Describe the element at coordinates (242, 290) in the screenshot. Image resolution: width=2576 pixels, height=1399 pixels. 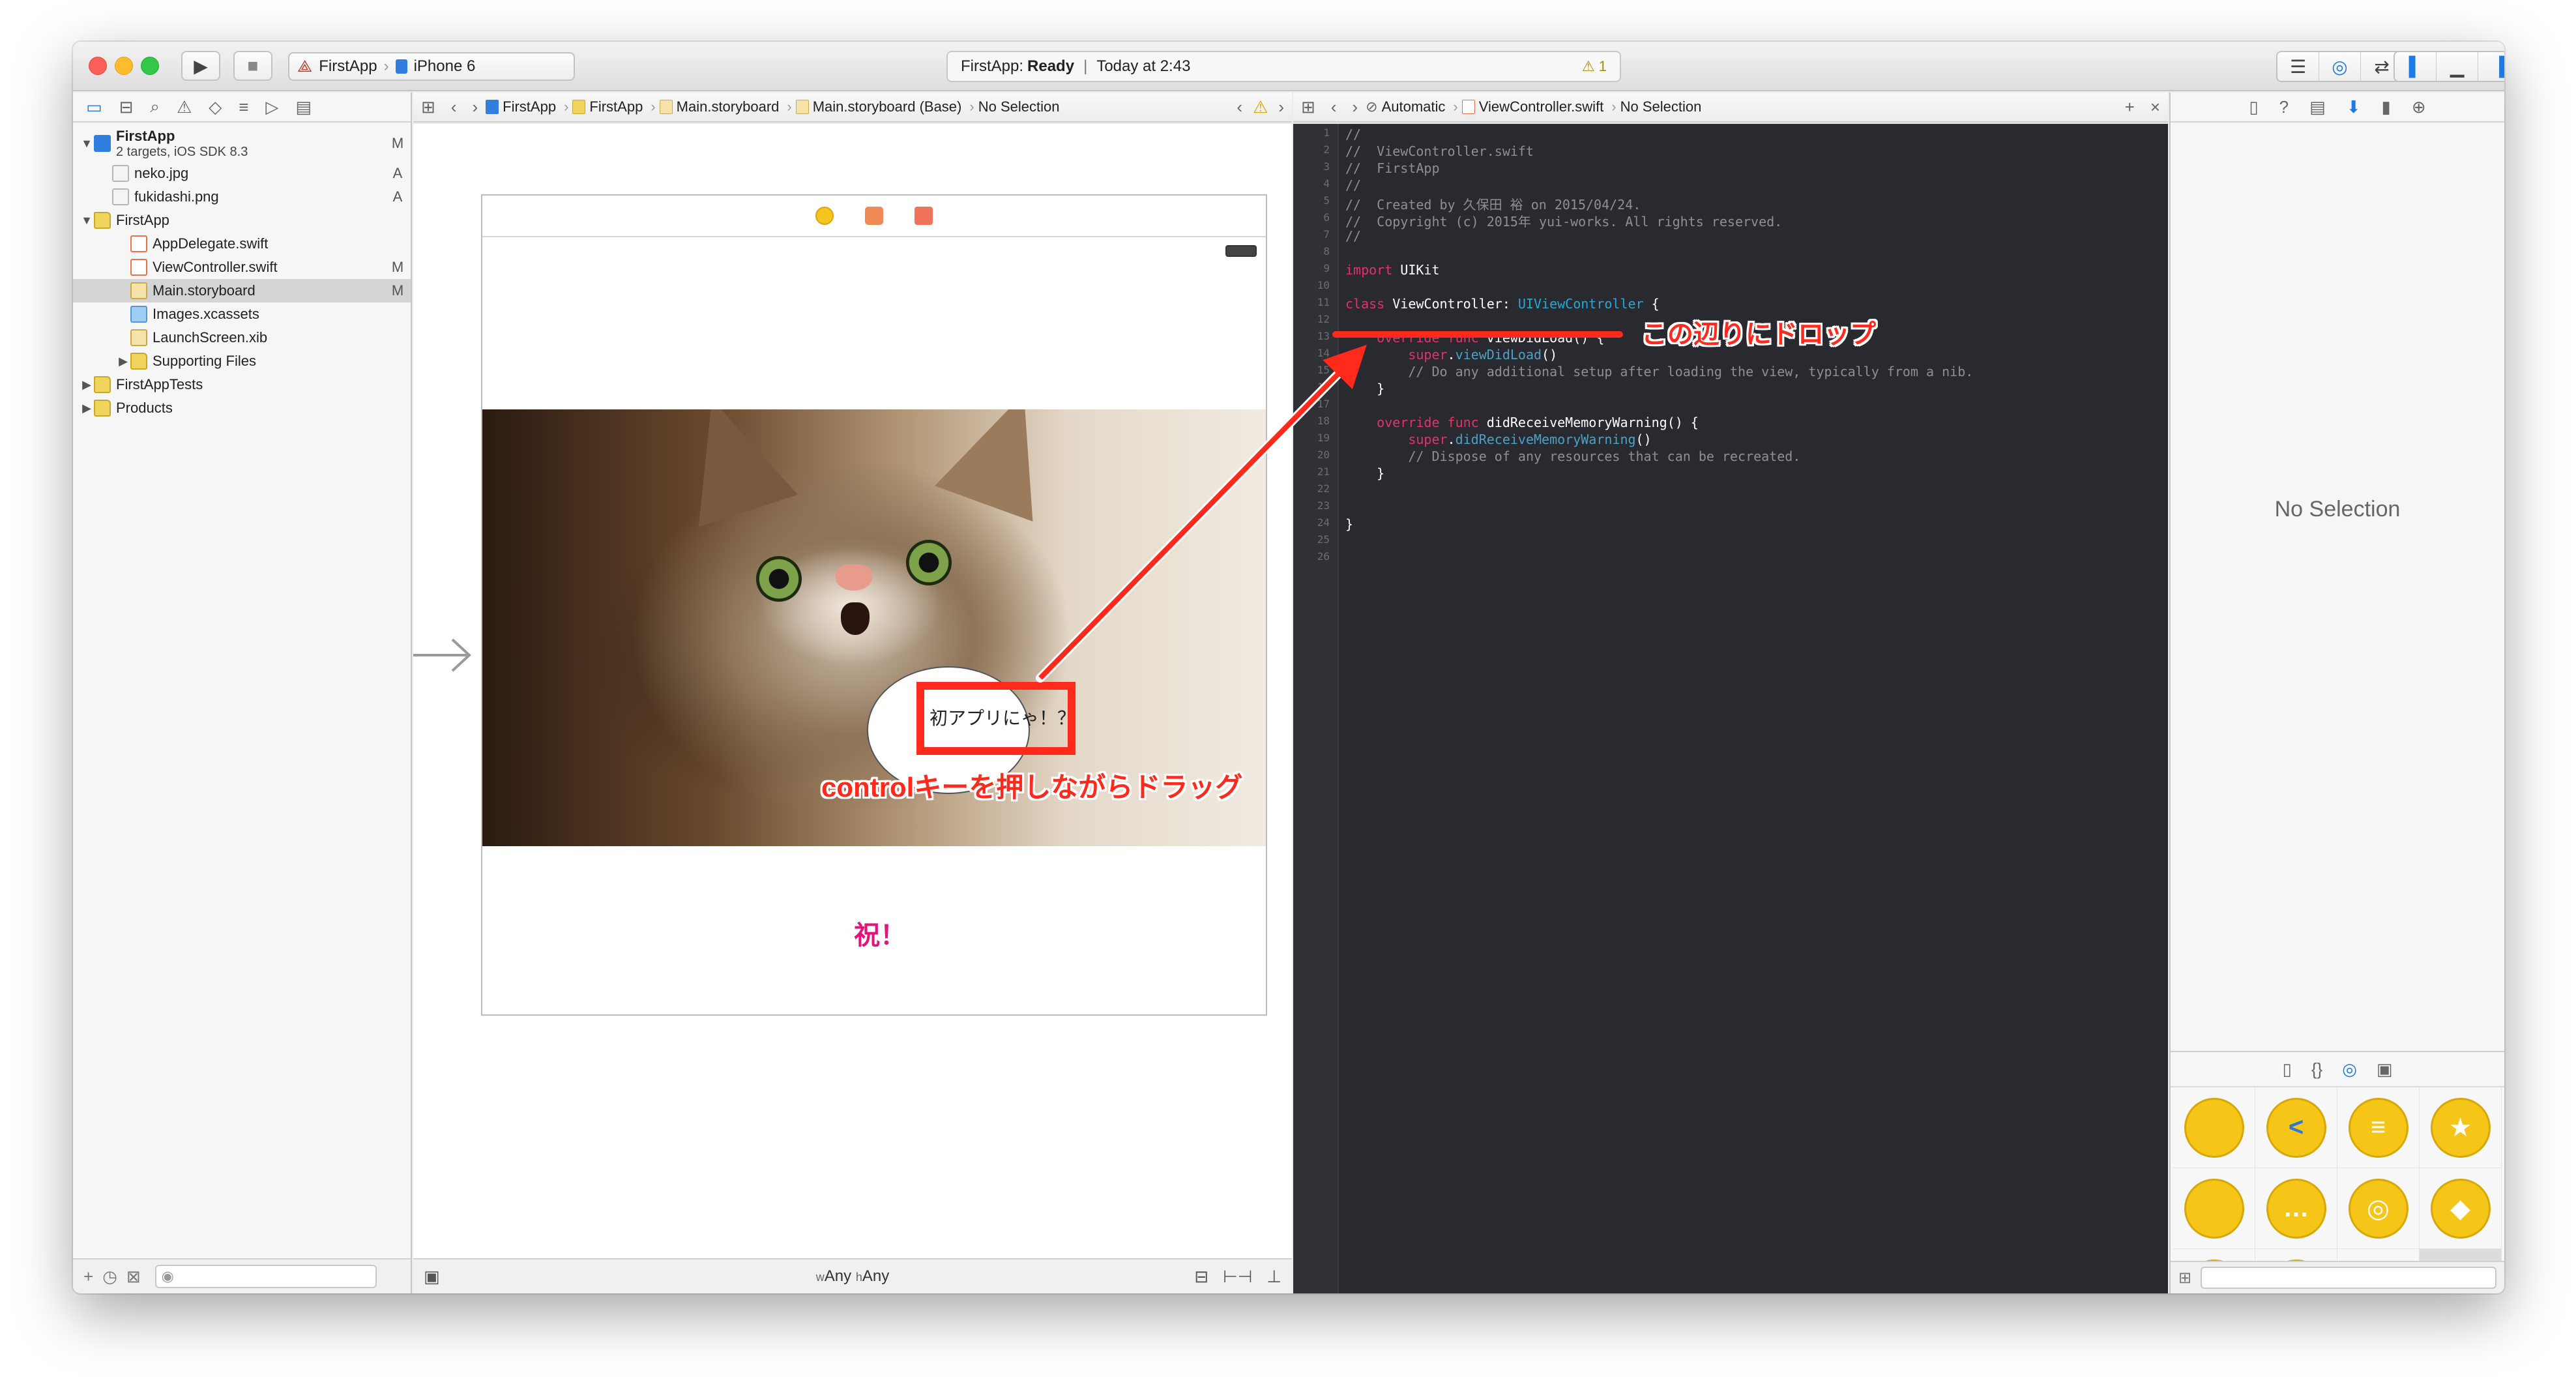
I see `file-tree-item: Main.storyboard M` at that location.